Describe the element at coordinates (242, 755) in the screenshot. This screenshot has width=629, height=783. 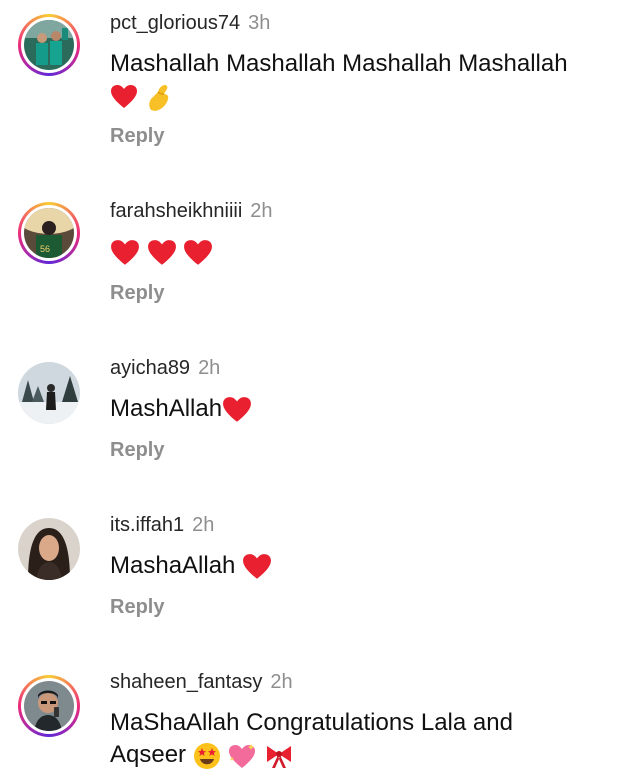
I see `sparkling-heart-icon` at that location.